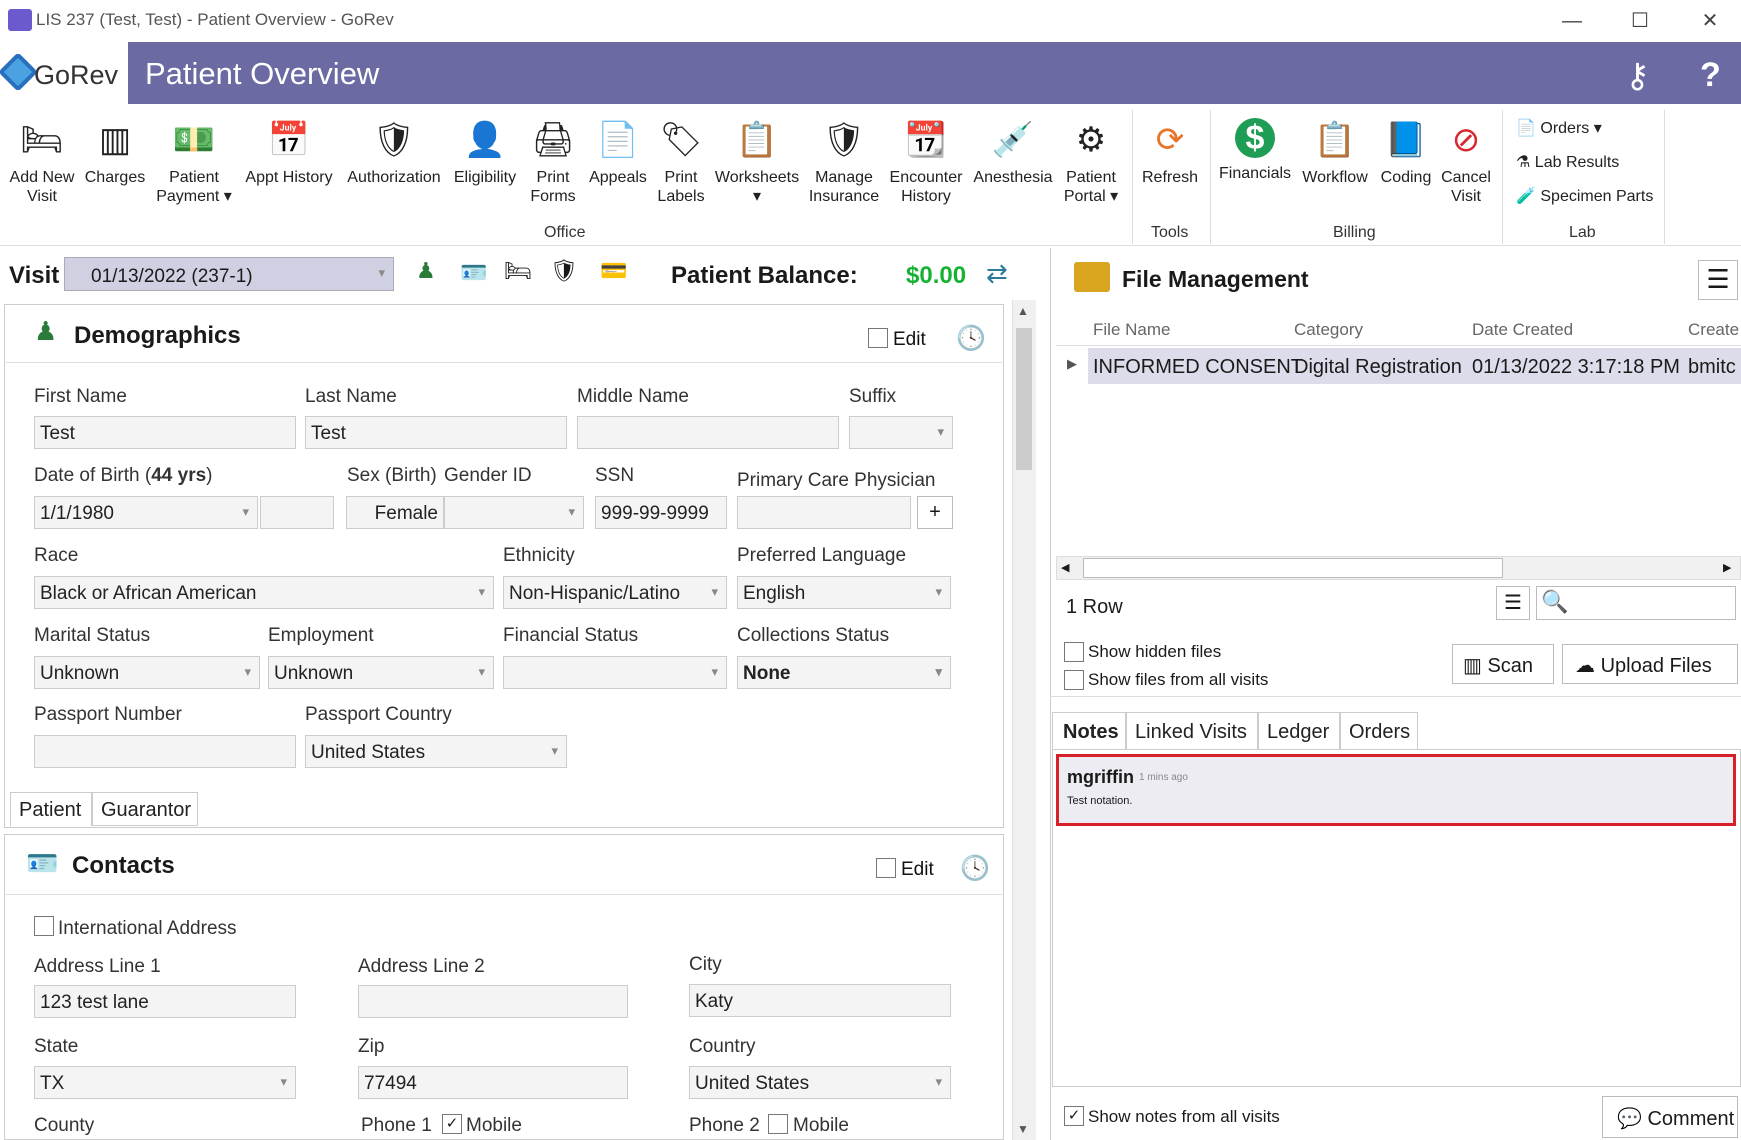  I want to click on financial-status-select, so click(615, 672).